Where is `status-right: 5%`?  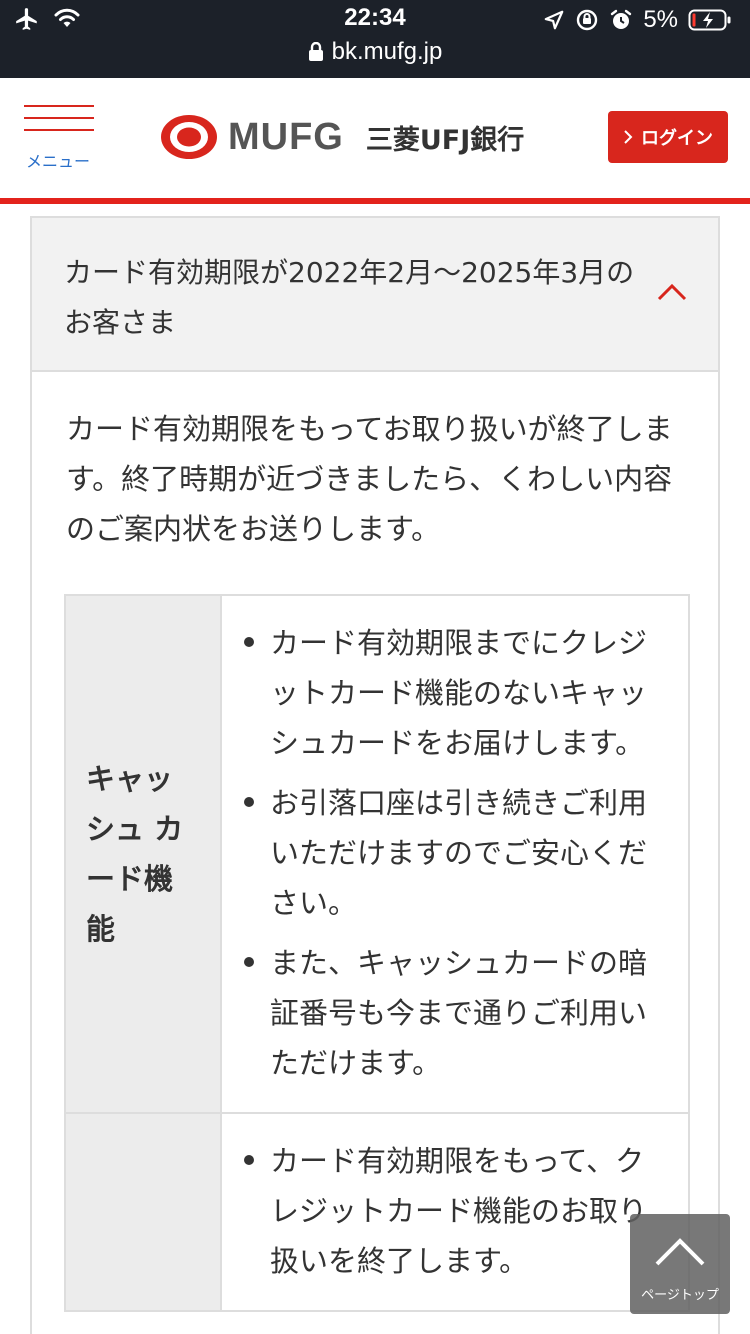 status-right: 5% is located at coordinates (637, 20).